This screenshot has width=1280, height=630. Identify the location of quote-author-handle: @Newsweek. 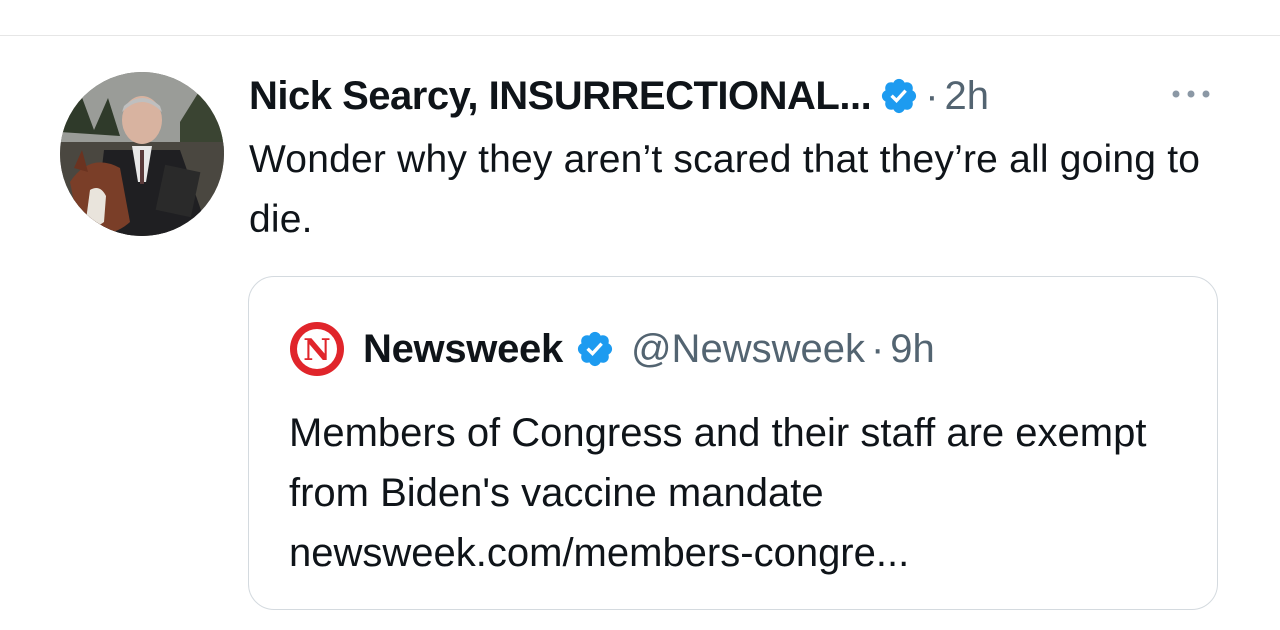
(748, 349).